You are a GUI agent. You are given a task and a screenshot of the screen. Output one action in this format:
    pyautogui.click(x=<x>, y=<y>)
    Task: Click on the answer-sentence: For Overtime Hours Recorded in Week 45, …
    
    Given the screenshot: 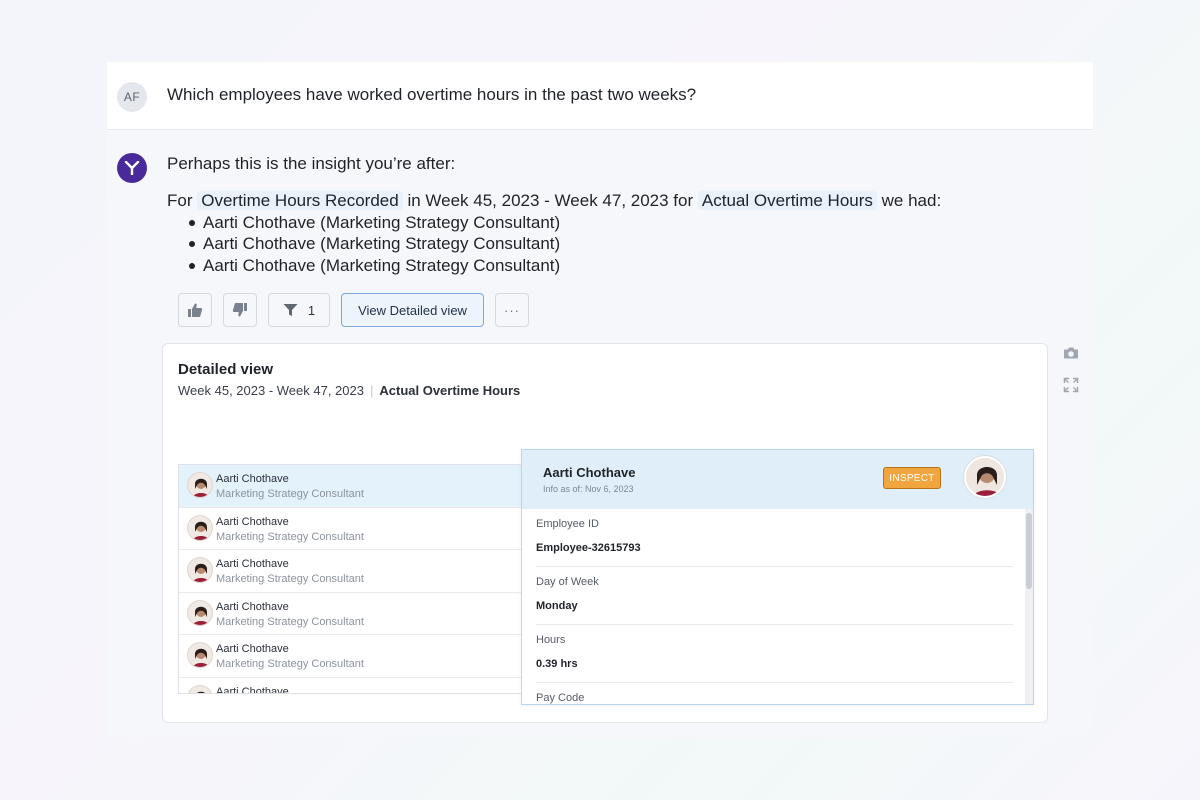 What is the action you would take?
    pyautogui.click(x=554, y=201)
    